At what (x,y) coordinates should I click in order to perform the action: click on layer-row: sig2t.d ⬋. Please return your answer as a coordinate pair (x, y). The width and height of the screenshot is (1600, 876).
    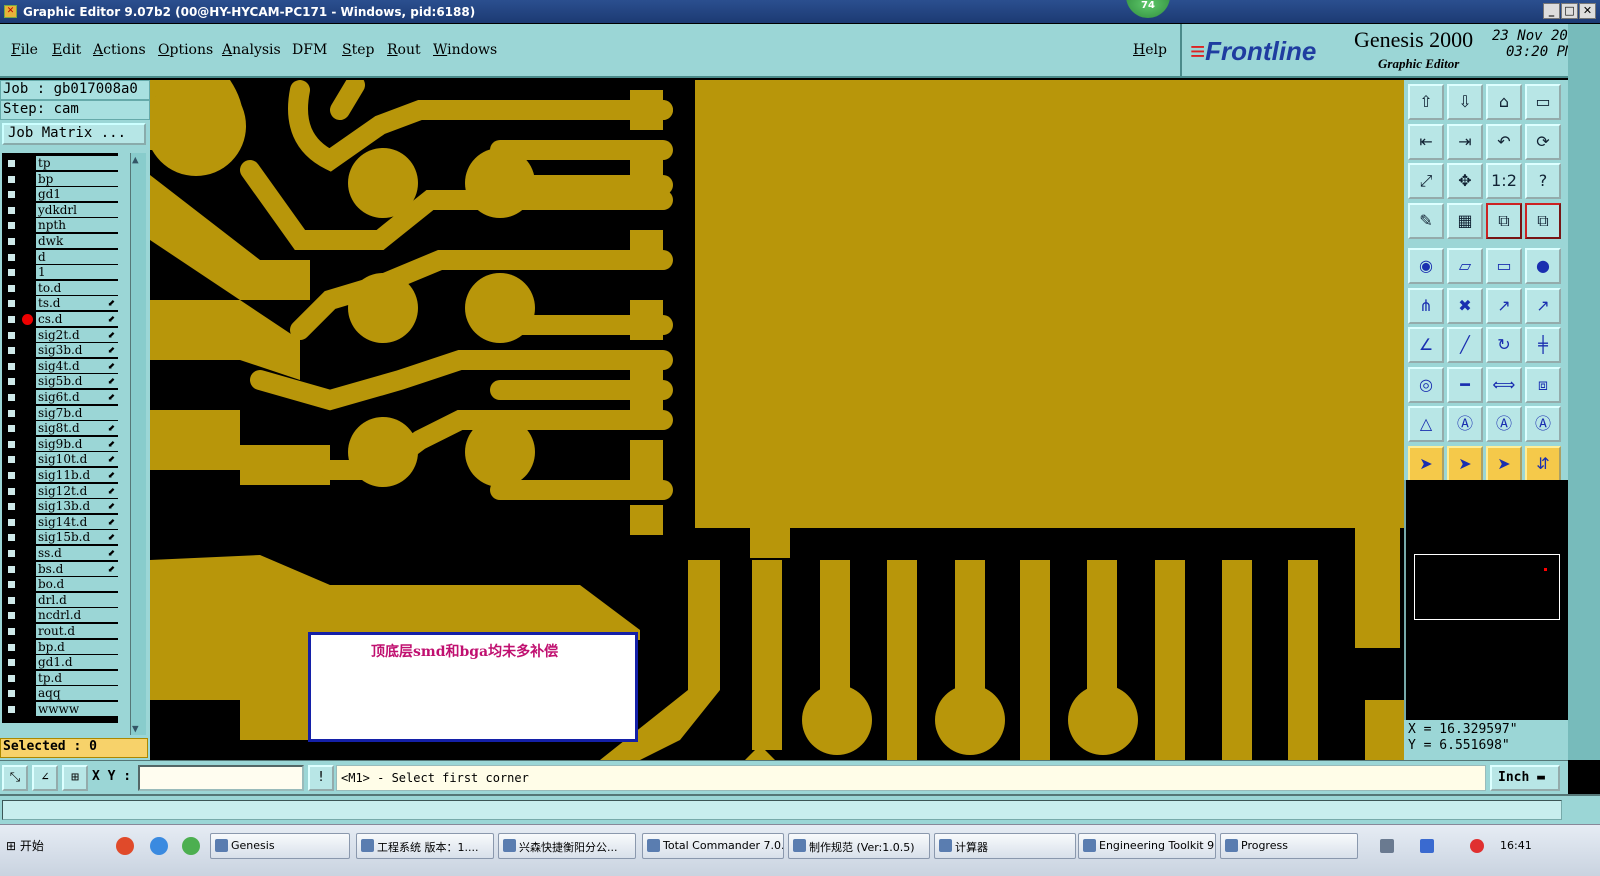
    Looking at the image, I should click on (60, 335).